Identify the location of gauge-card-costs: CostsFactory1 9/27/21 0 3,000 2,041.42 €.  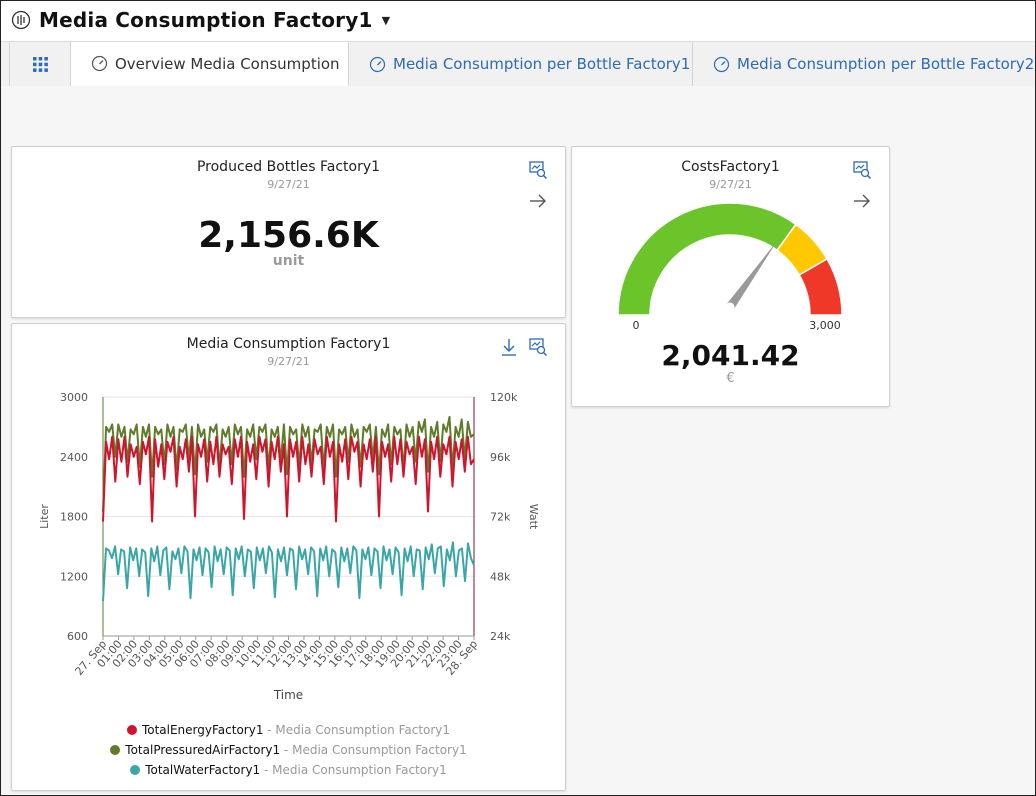
(730, 276).